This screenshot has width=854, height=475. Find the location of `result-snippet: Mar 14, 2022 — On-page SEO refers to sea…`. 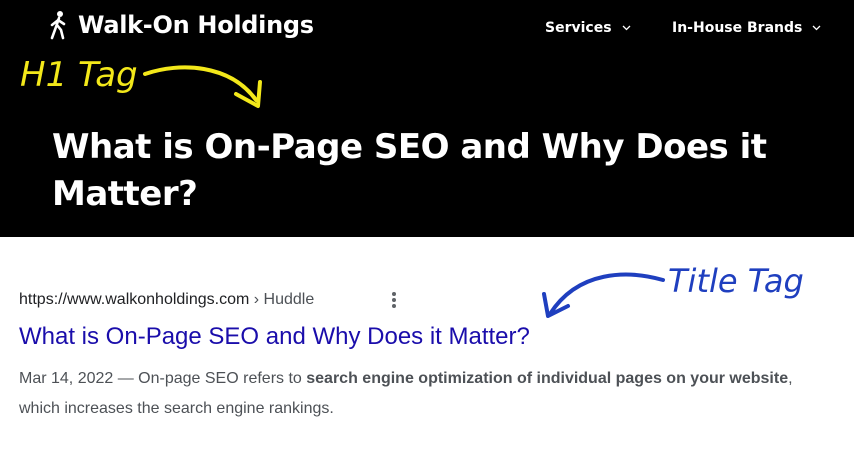

result-snippet: Mar 14, 2022 — On-page SEO refers to sea… is located at coordinates (424, 394).